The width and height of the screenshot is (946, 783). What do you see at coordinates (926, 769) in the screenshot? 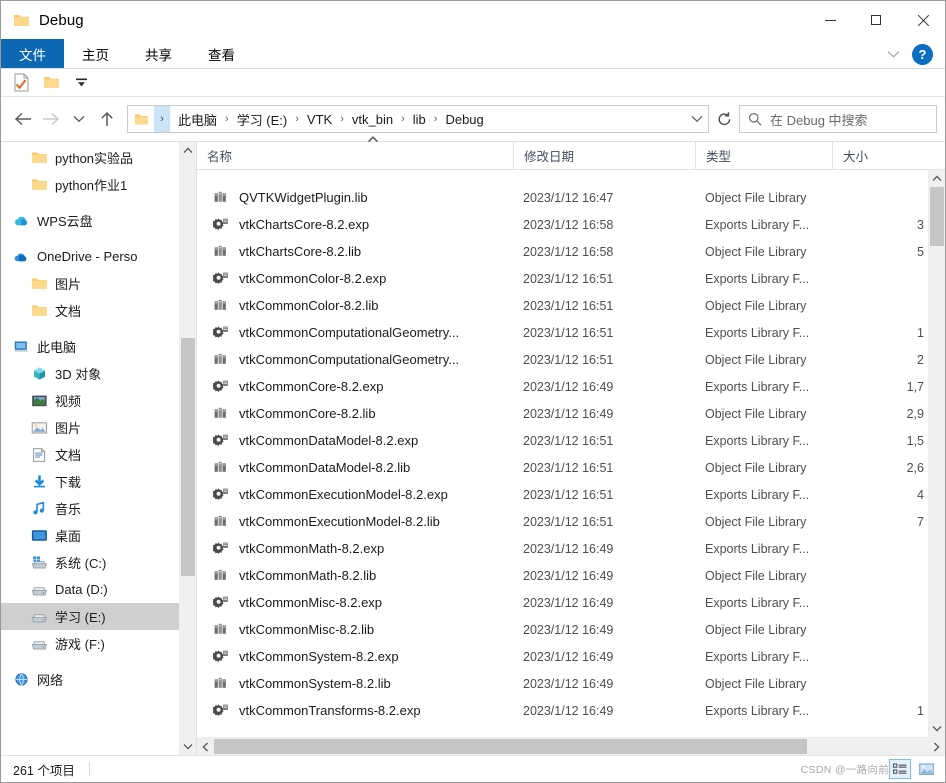
I see `large-icons-view-icon` at bounding box center [926, 769].